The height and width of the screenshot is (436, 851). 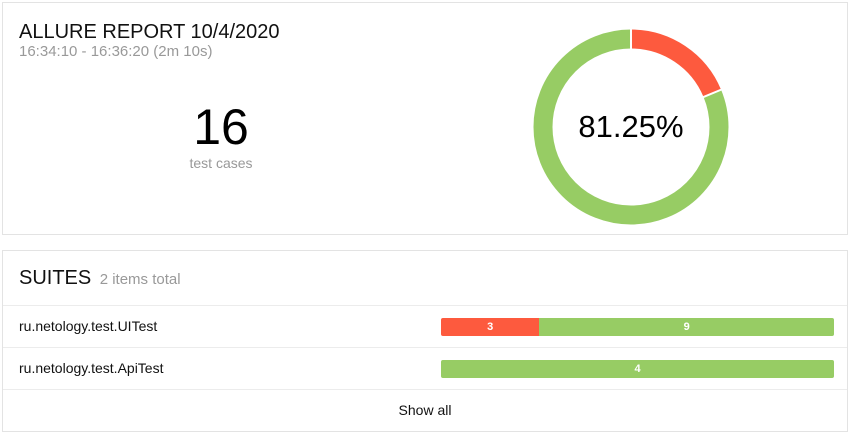 I want to click on passed-segment: 9, so click(x=686, y=327).